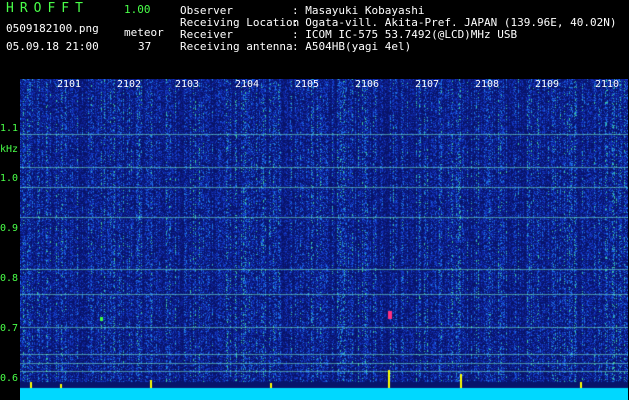 This screenshot has width=629, height=400. Describe the element at coordinates (307, 84) in the screenshot. I see `x-tick: 2105` at that location.